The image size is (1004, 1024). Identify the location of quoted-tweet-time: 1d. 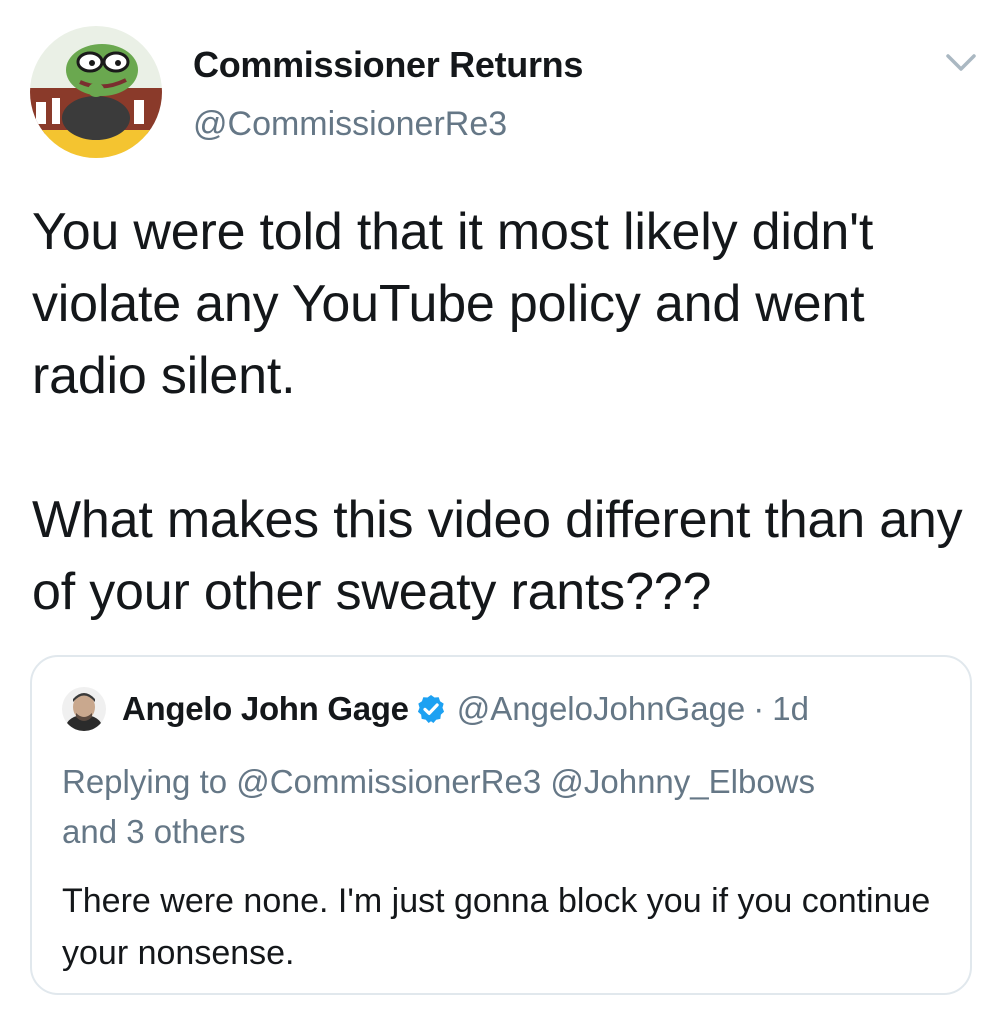
(790, 709).